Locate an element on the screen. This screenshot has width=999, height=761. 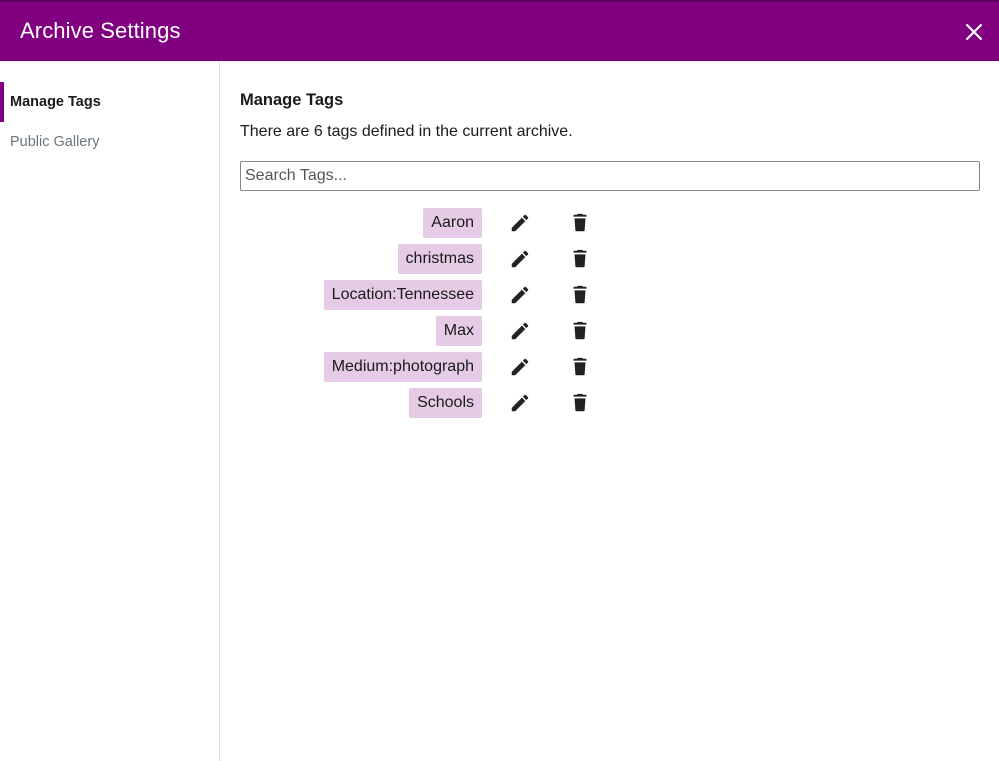
dialog-title: Archive Settings is located at coordinates (100, 30).